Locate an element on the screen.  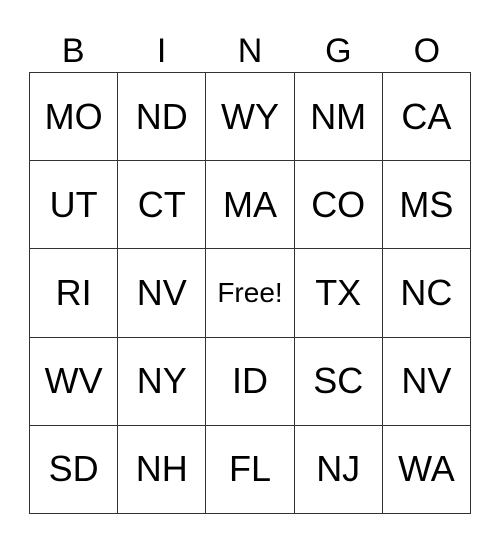
bingo-cell: NM is located at coordinates (338, 117).